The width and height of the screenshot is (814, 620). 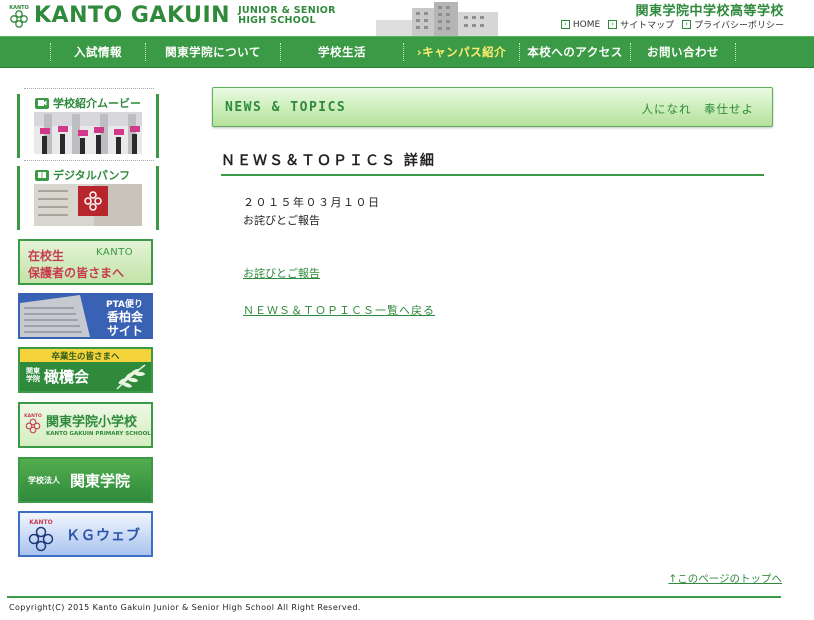 I want to click on home-link-label: HOME, so click(x=586, y=24).